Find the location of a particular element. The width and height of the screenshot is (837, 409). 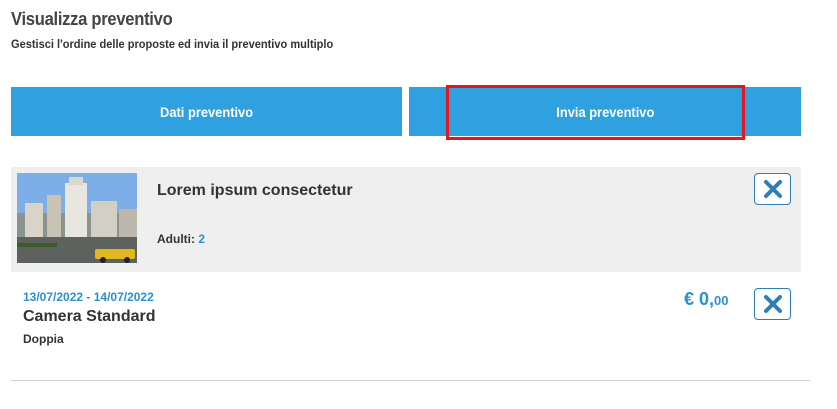

stay-dates: 13/07/2022 - 14/07/2022 is located at coordinates (88, 297).